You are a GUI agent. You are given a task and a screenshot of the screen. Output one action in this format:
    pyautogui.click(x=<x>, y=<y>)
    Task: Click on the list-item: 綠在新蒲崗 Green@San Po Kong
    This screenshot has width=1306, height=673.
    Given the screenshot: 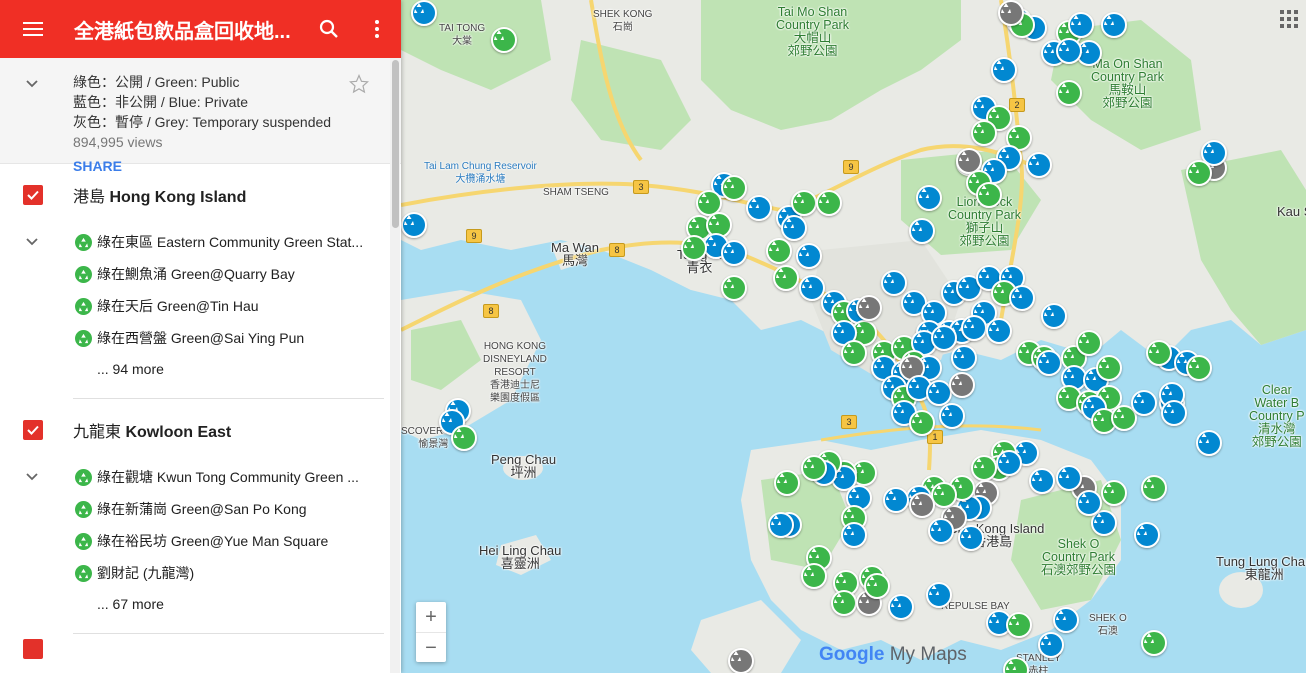 What is the action you would take?
    pyautogui.click(x=200, y=509)
    